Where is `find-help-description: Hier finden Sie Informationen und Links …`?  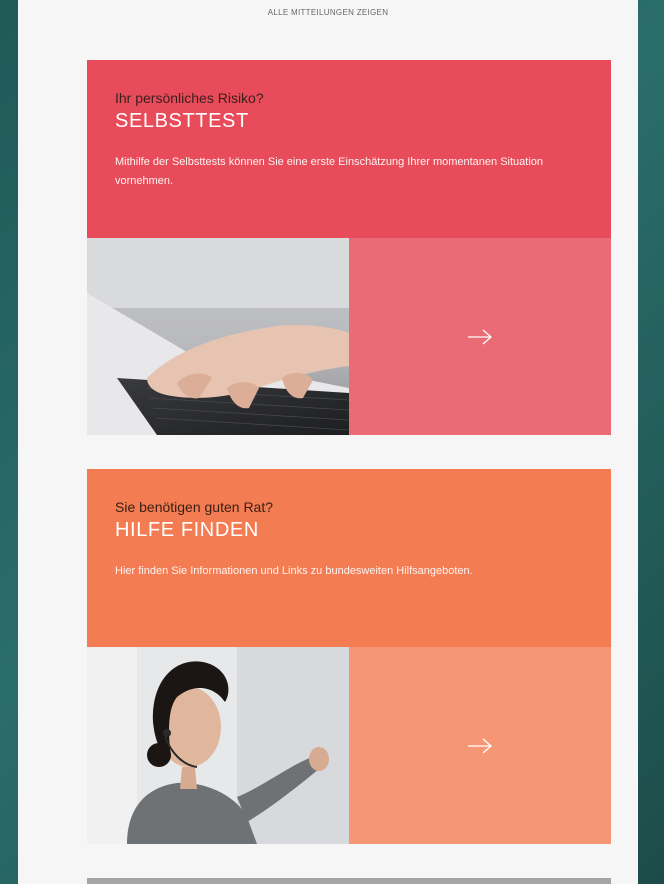 find-help-description: Hier finden Sie Informationen und Links … is located at coordinates (294, 571).